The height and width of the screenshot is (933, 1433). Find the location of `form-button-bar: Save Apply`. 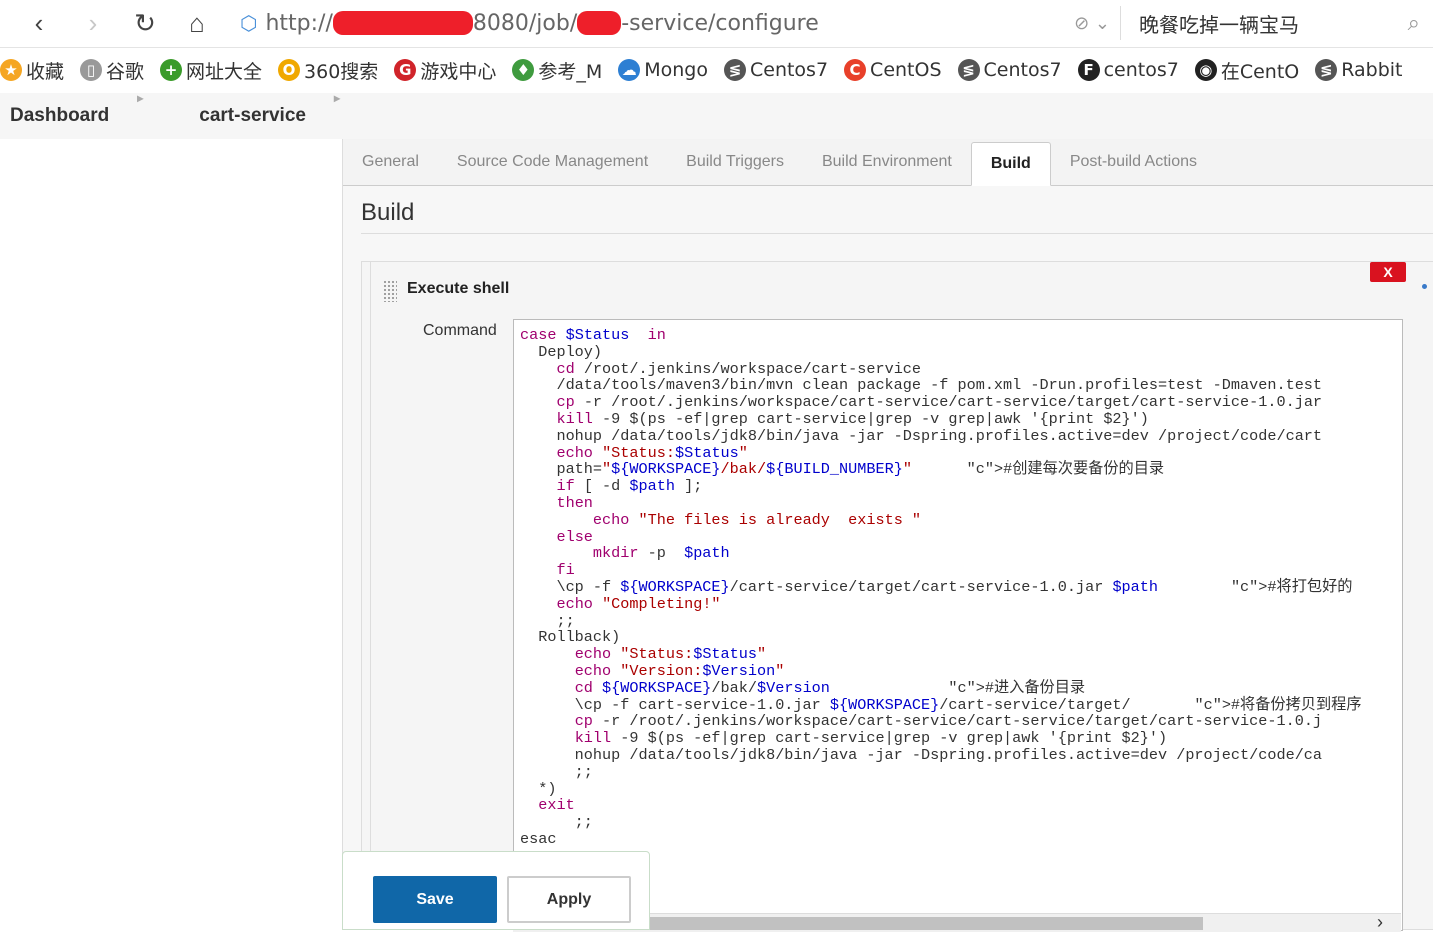

form-button-bar: Save Apply is located at coordinates (496, 890).